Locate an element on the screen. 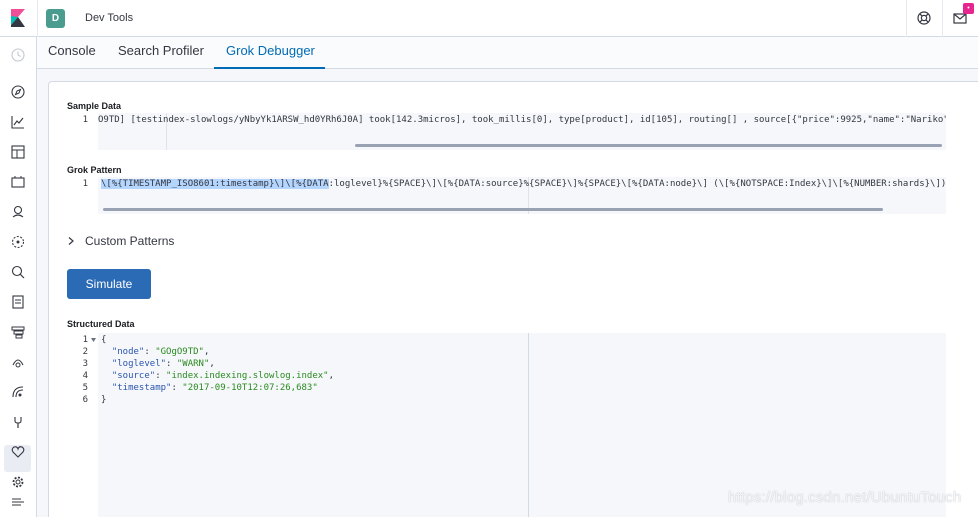 The width and height of the screenshot is (978, 517). json-key: "source" is located at coordinates (133, 376).